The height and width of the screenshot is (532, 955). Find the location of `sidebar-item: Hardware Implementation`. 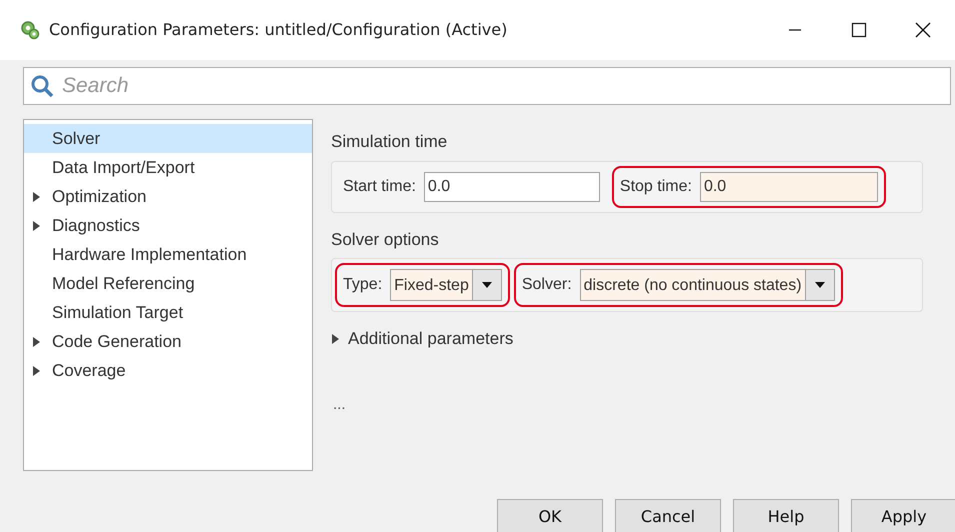

sidebar-item: Hardware Implementation is located at coordinates (168, 254).